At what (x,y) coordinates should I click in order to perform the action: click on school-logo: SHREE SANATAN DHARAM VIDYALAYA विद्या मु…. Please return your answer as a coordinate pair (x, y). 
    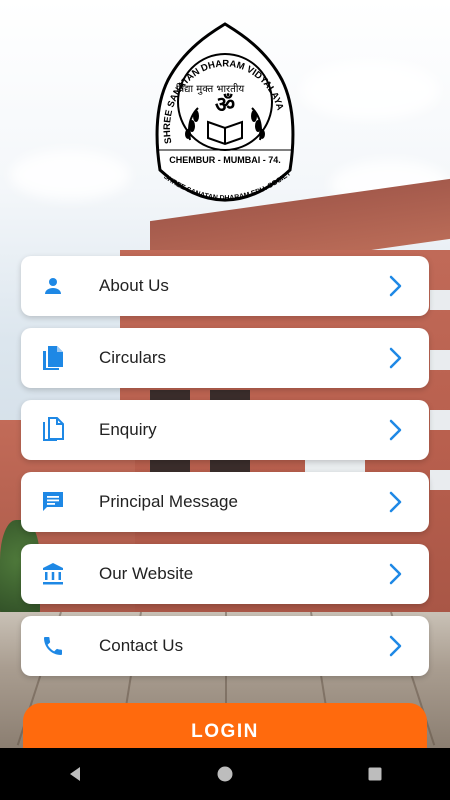
    Looking at the image, I should click on (224, 117).